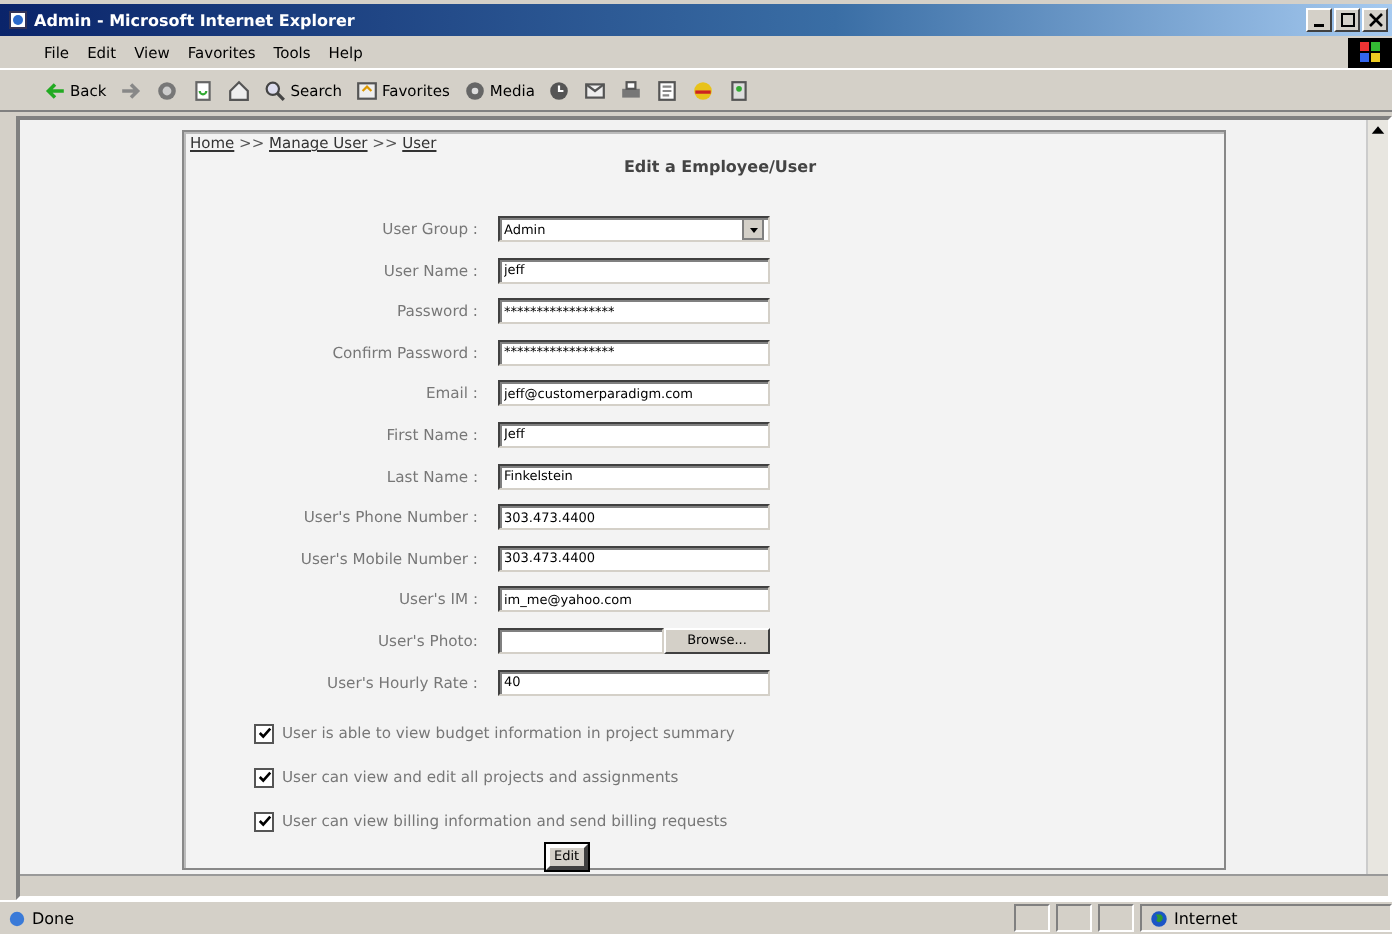 The height and width of the screenshot is (934, 1392). Describe the element at coordinates (55, 90) in the screenshot. I see `arrow-icon` at that location.